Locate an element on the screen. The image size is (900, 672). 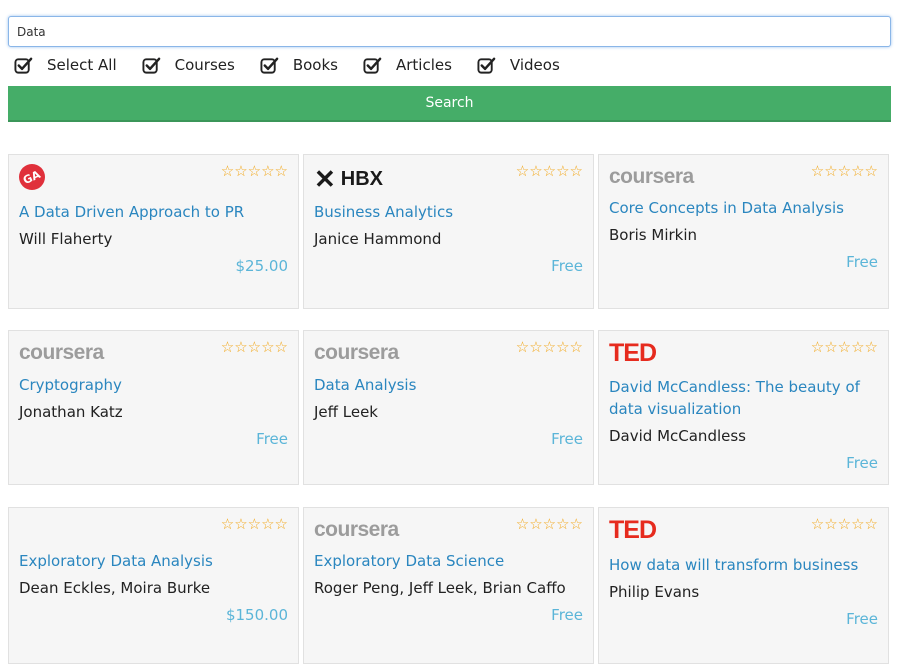
filter-articles: Articles is located at coordinates (407, 65).